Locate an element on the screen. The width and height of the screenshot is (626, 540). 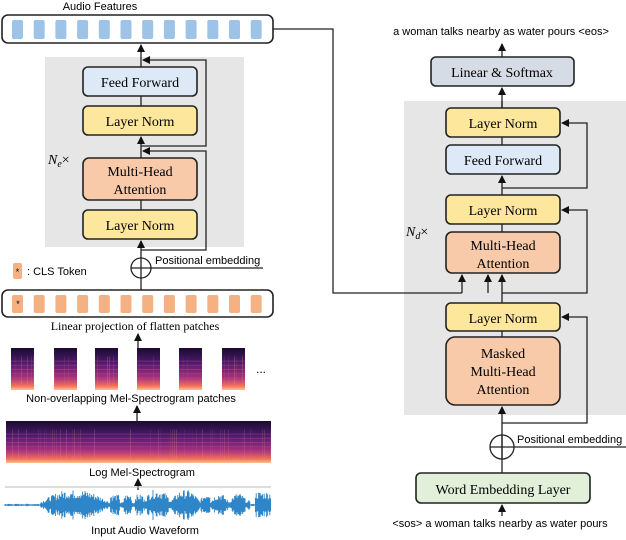
decoder-feed-forward-label: Feed Forward is located at coordinates (503, 161).